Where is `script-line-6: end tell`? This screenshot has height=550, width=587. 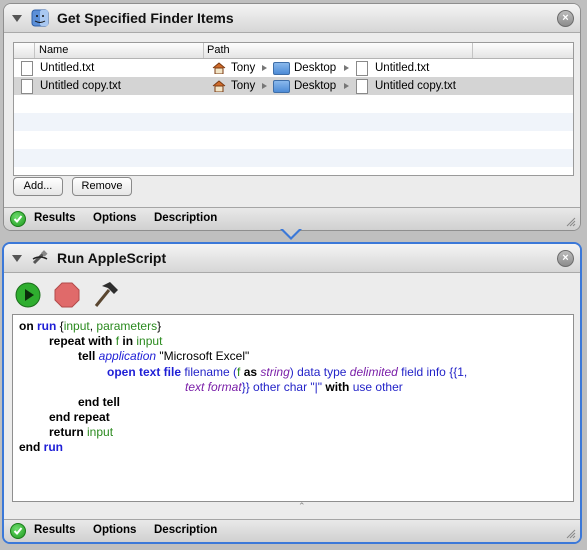 script-line-6: end tell is located at coordinates (99, 402).